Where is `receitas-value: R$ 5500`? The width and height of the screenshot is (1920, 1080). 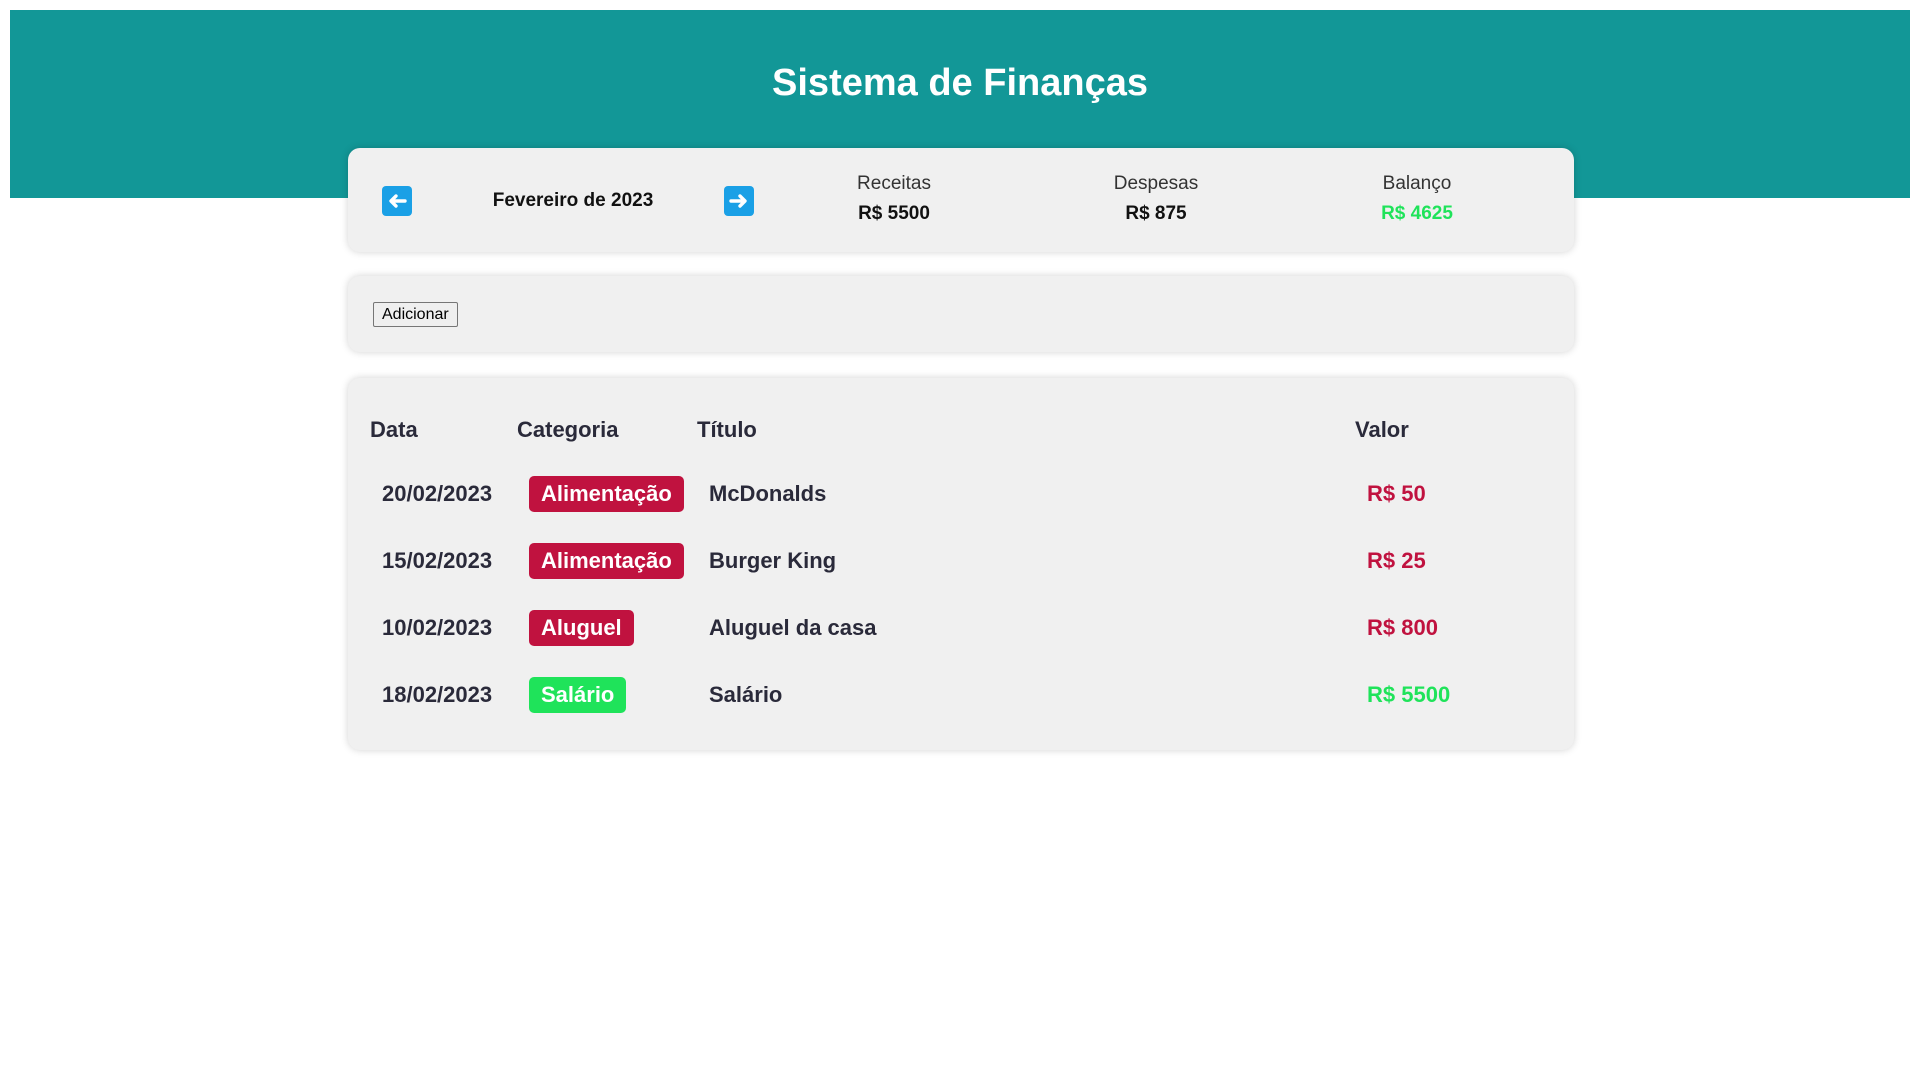 receitas-value: R$ 5500 is located at coordinates (894, 213).